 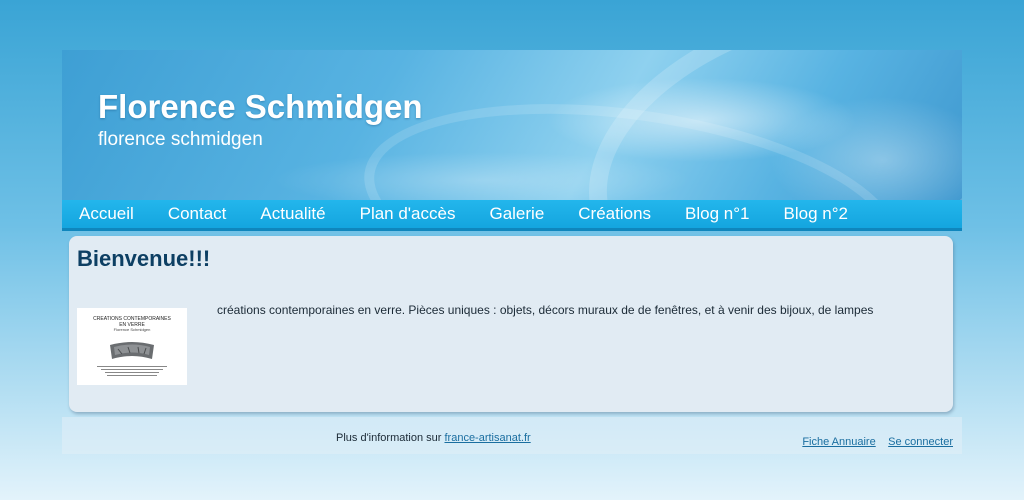 What do you see at coordinates (197, 214) in the screenshot?
I see `nav-item-contact: Contact` at bounding box center [197, 214].